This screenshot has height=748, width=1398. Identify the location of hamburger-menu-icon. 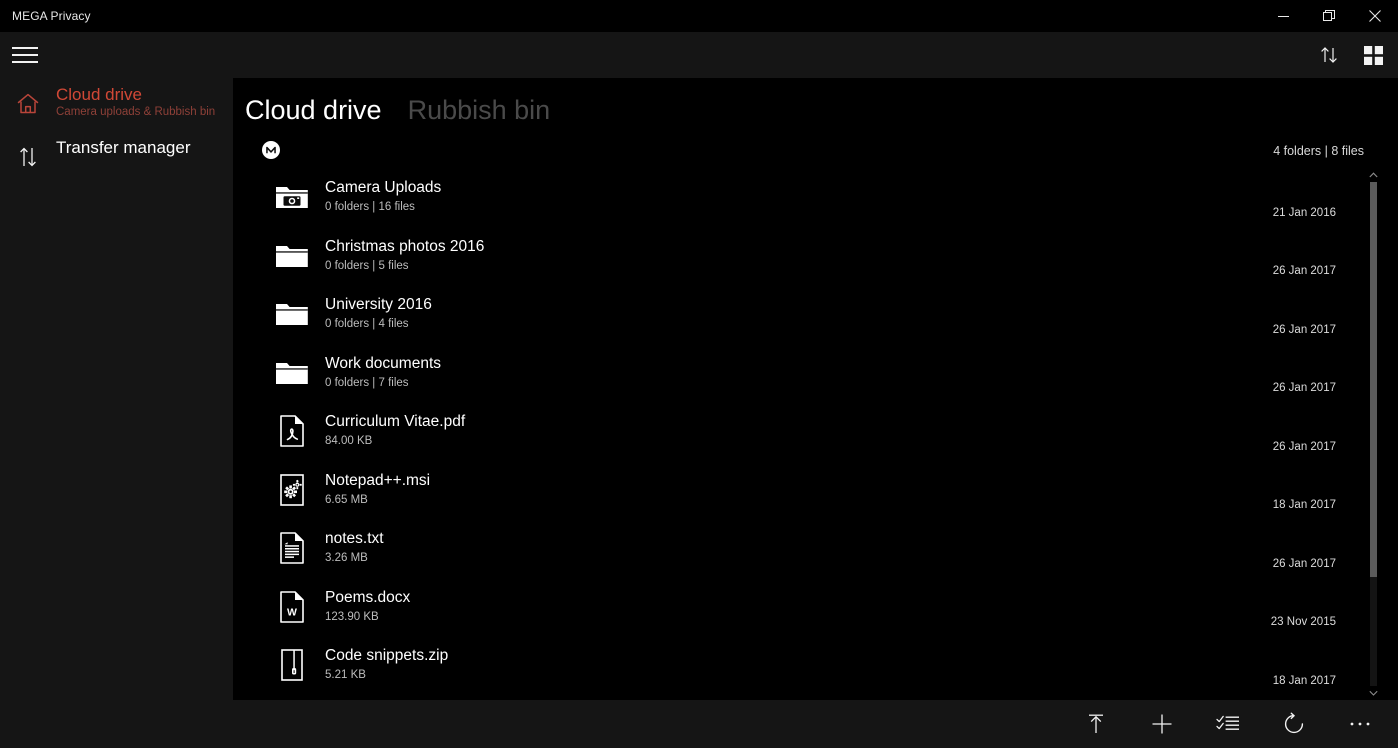
(25, 55).